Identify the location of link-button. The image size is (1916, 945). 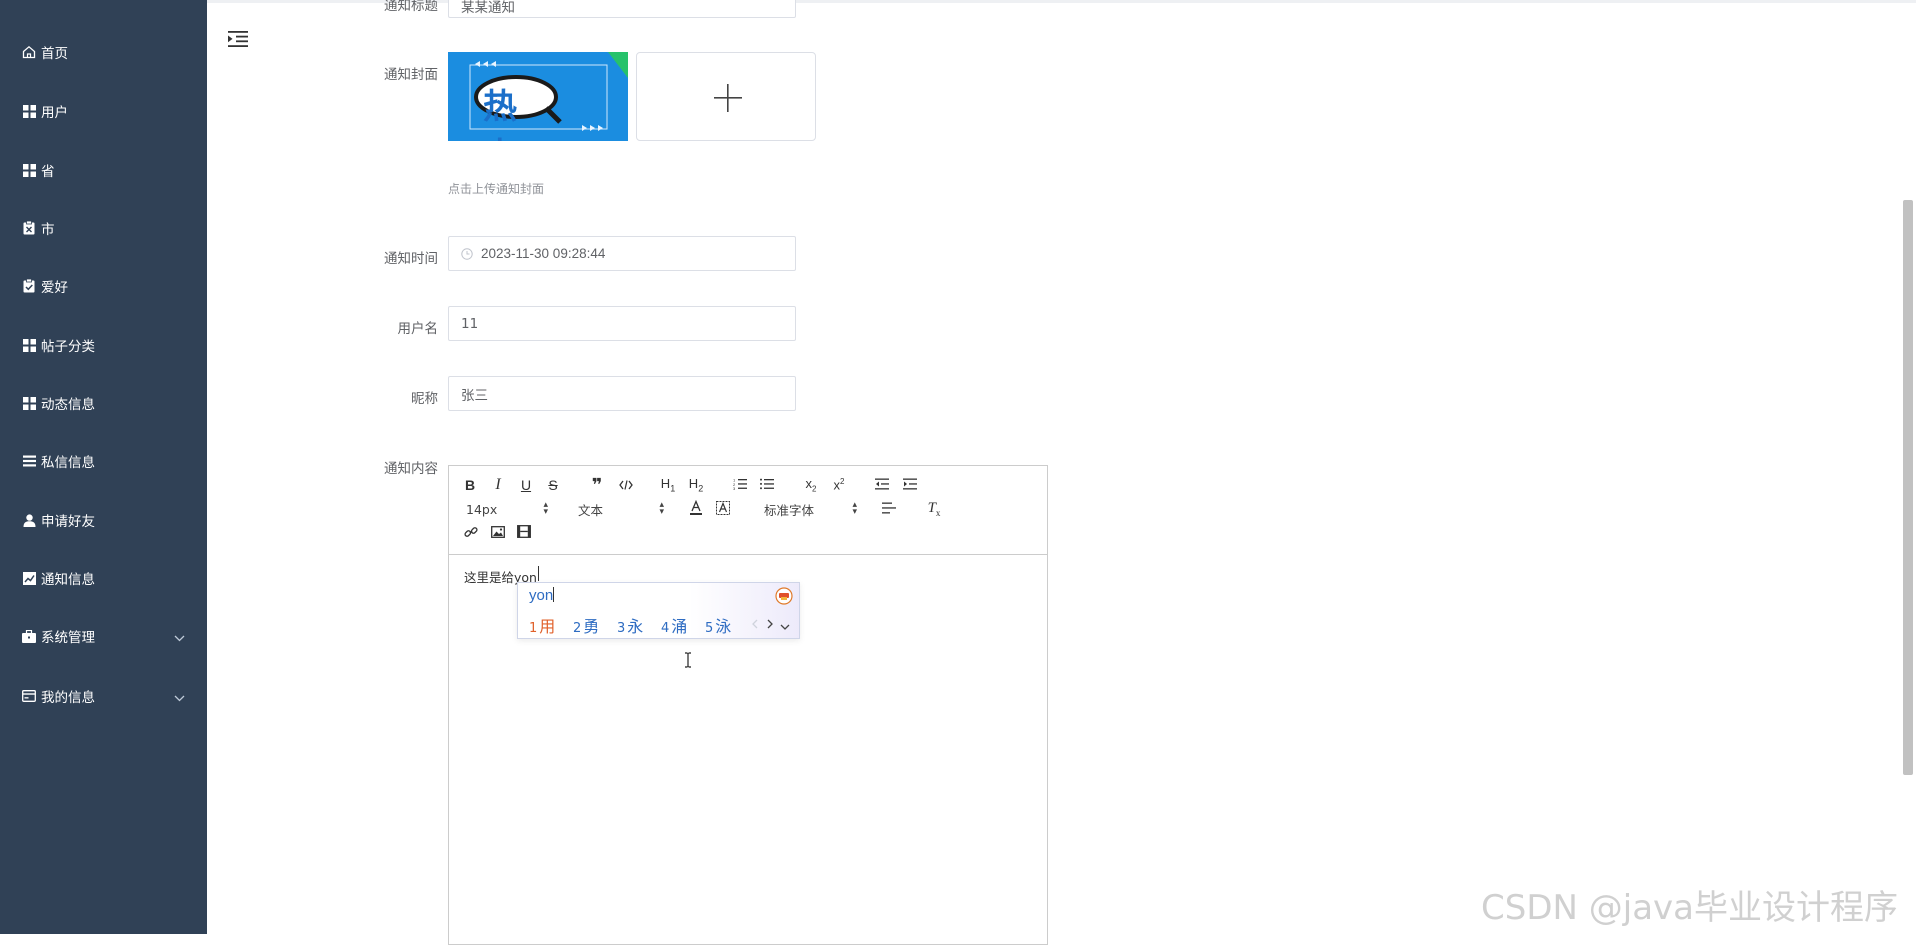
(471, 533).